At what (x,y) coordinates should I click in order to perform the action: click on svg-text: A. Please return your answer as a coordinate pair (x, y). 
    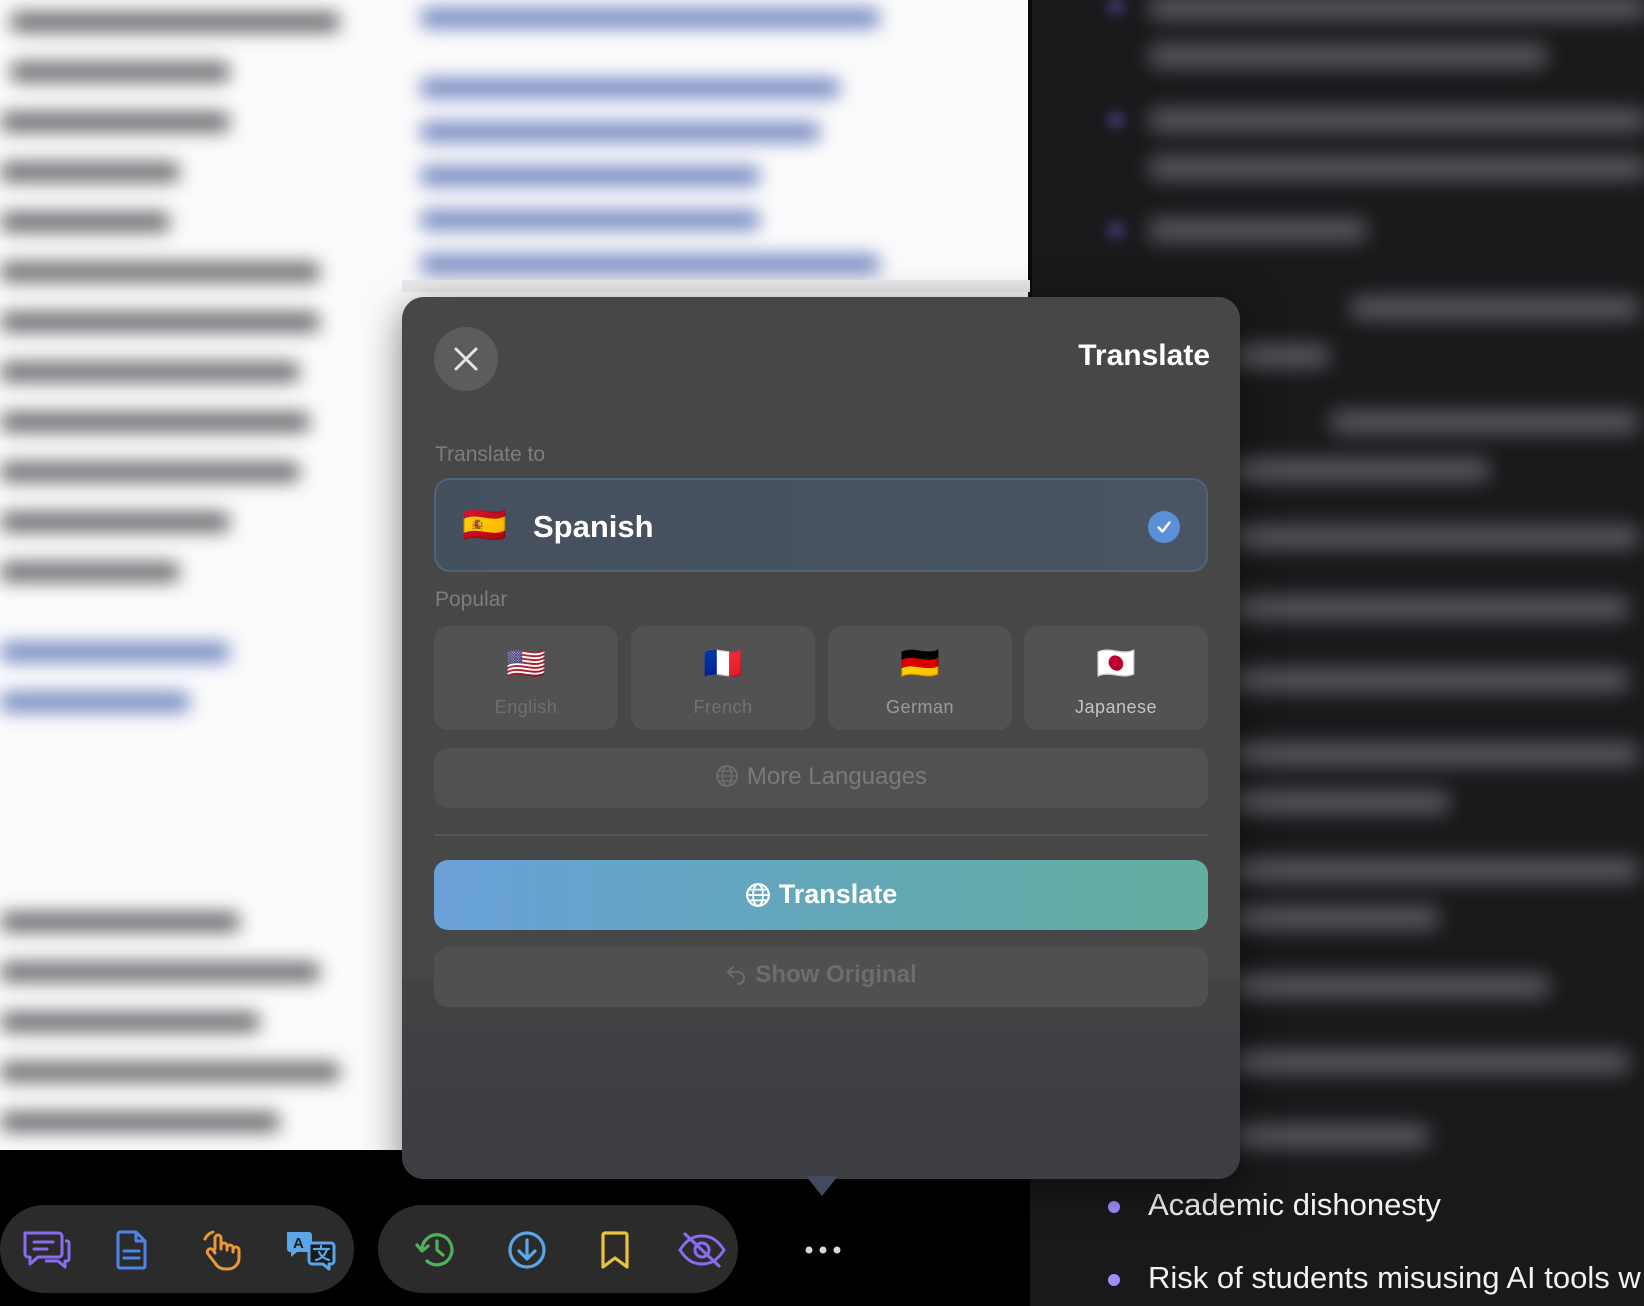
    Looking at the image, I should click on (298, 1243).